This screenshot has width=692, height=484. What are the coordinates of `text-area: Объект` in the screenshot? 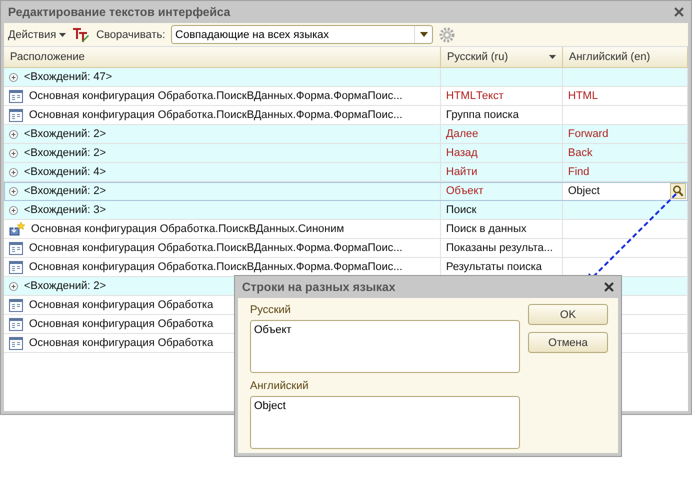 It's located at (385, 346).